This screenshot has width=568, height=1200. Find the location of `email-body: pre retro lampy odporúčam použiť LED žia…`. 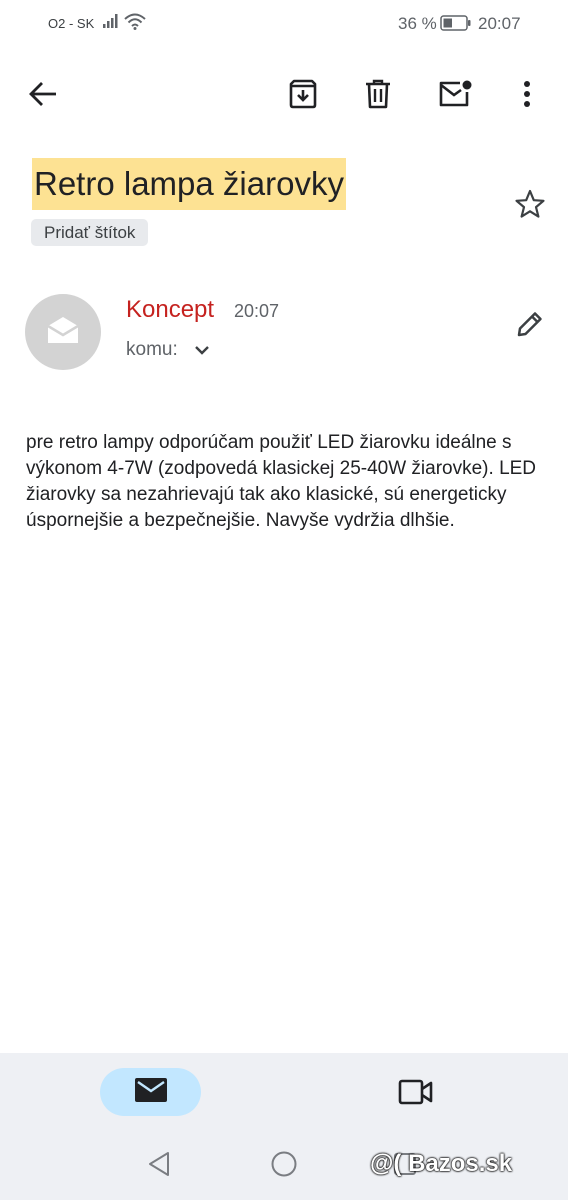

email-body: pre retro lampy odporúčam použiť LED žia… is located at coordinates (281, 481).